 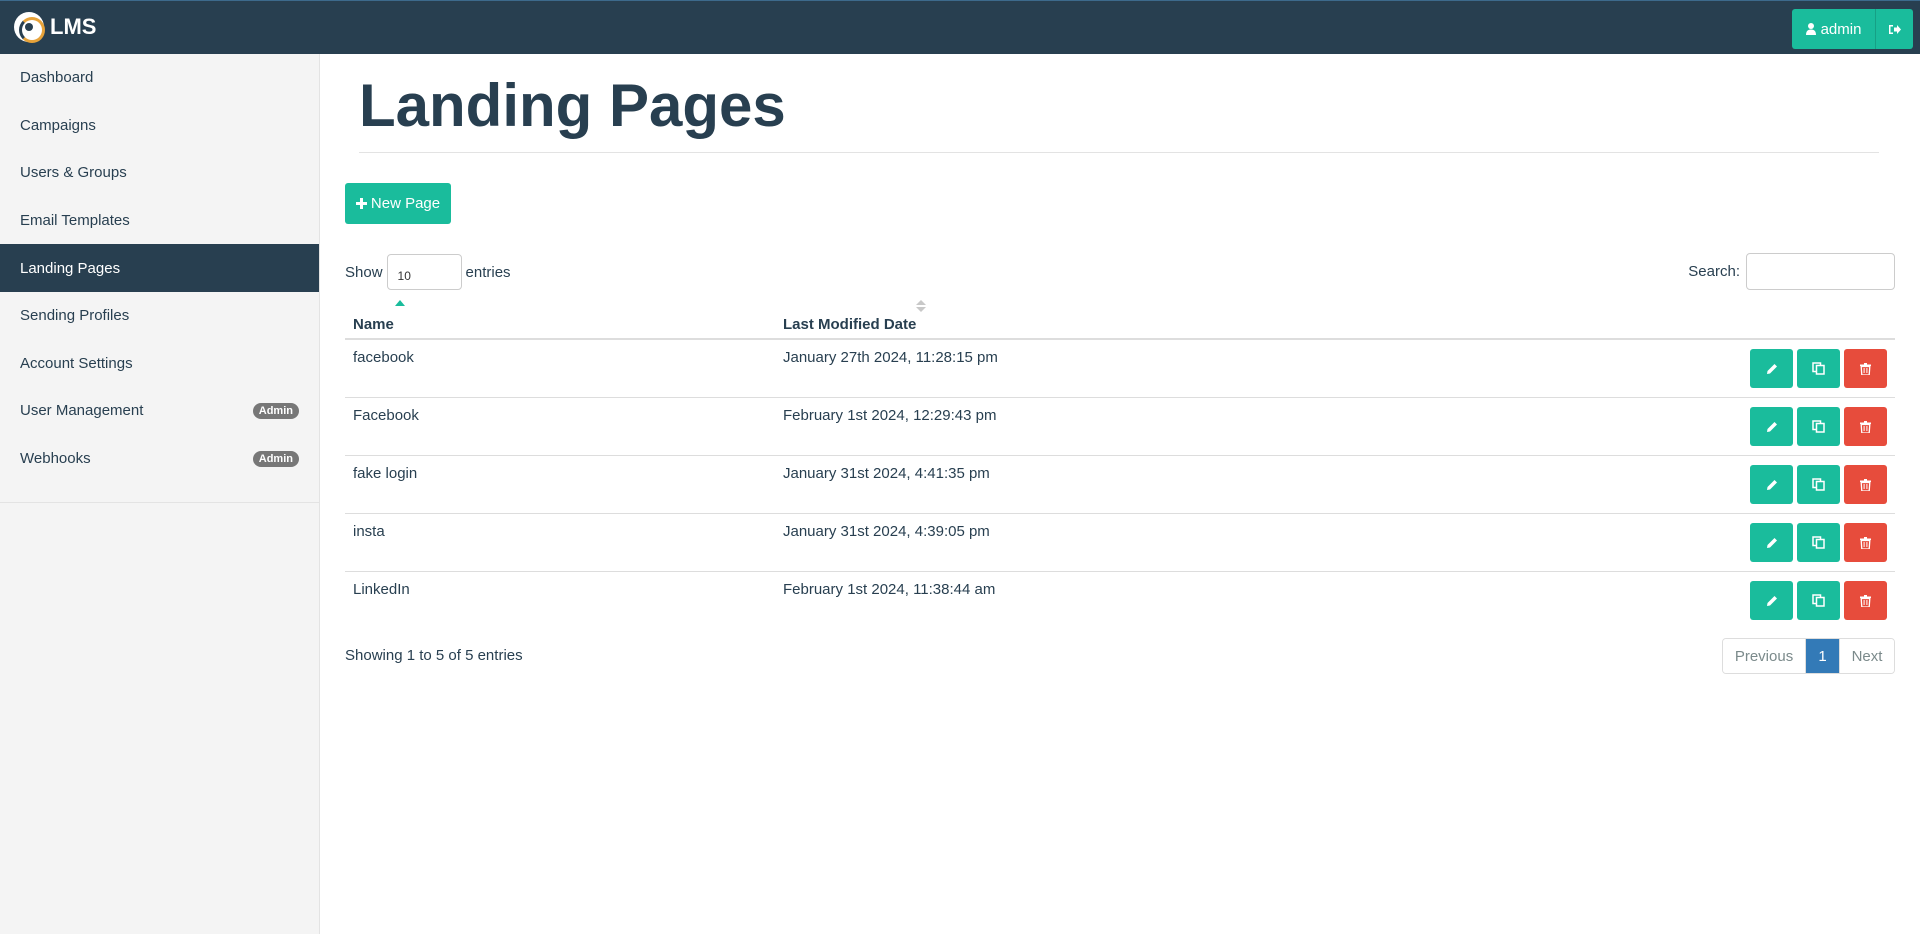 What do you see at coordinates (960, 27) in the screenshot?
I see `top-navbar: LMS admin` at bounding box center [960, 27].